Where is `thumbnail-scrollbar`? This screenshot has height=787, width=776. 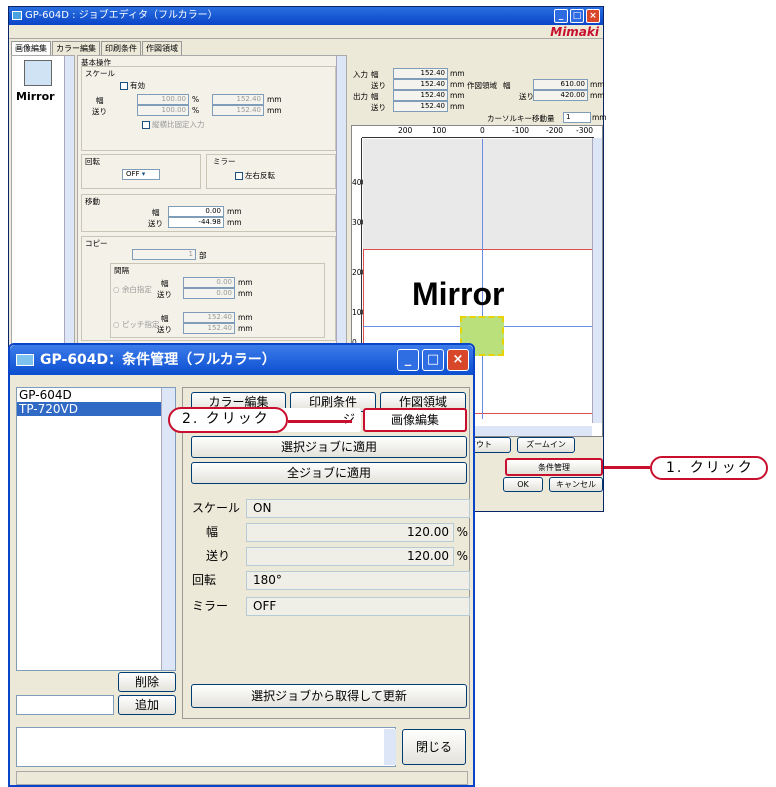
thumbnail-scrollbar is located at coordinates (69, 200).